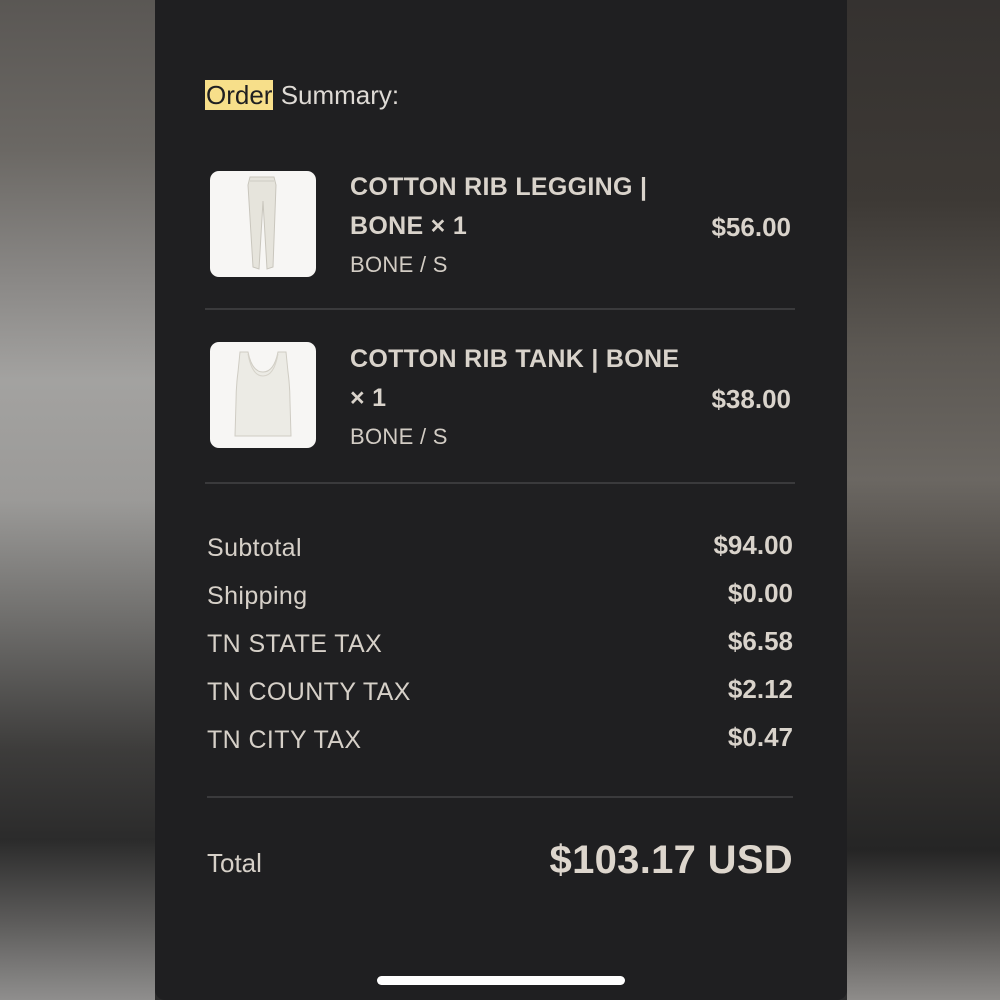  What do you see at coordinates (263, 395) in the screenshot?
I see `tank-top-image` at bounding box center [263, 395].